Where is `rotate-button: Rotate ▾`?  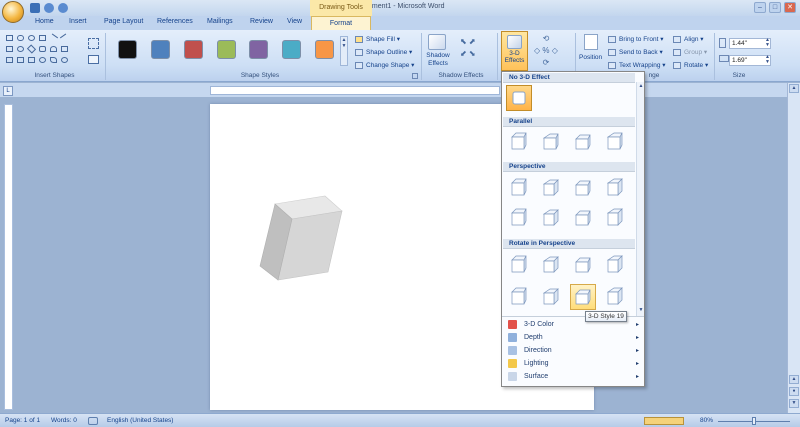 rotate-button: Rotate ▾ is located at coordinates (690, 65).